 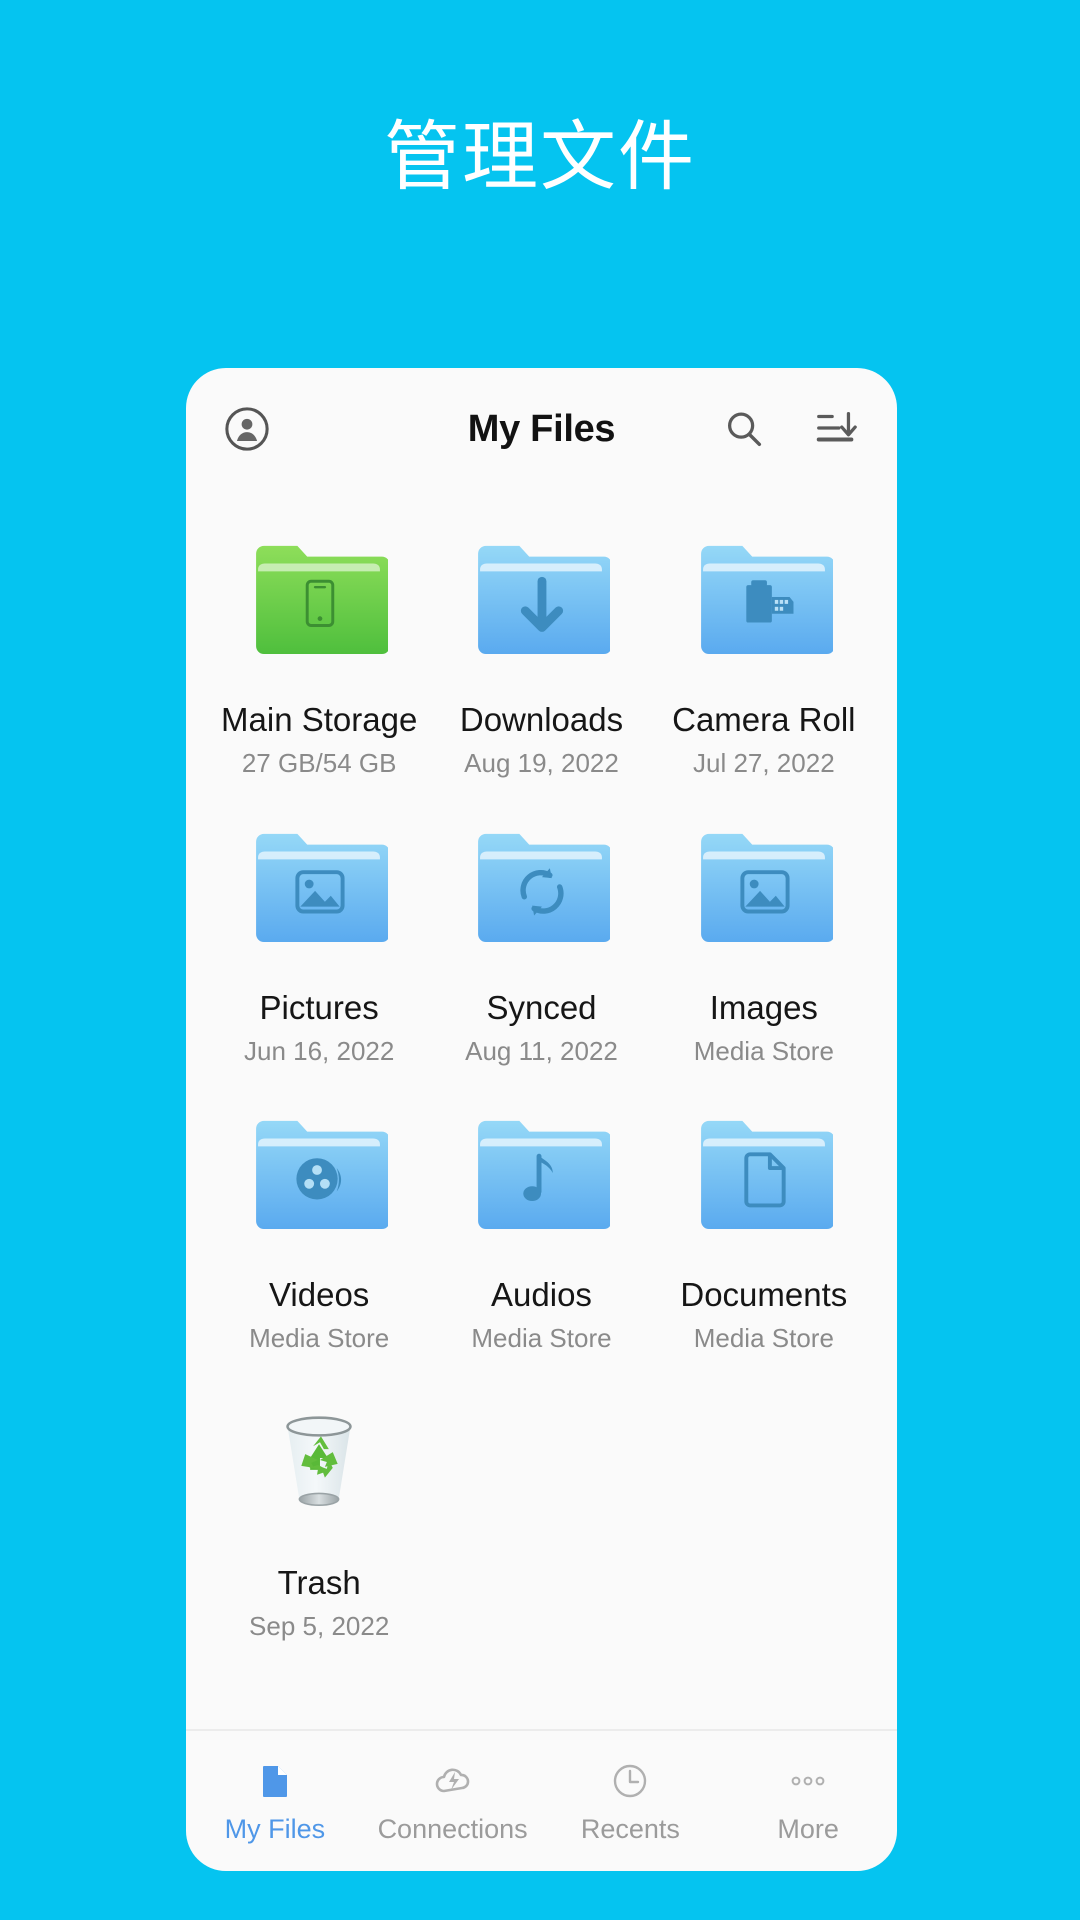 I want to click on recycle-bin-icon, so click(x=319, y=1459).